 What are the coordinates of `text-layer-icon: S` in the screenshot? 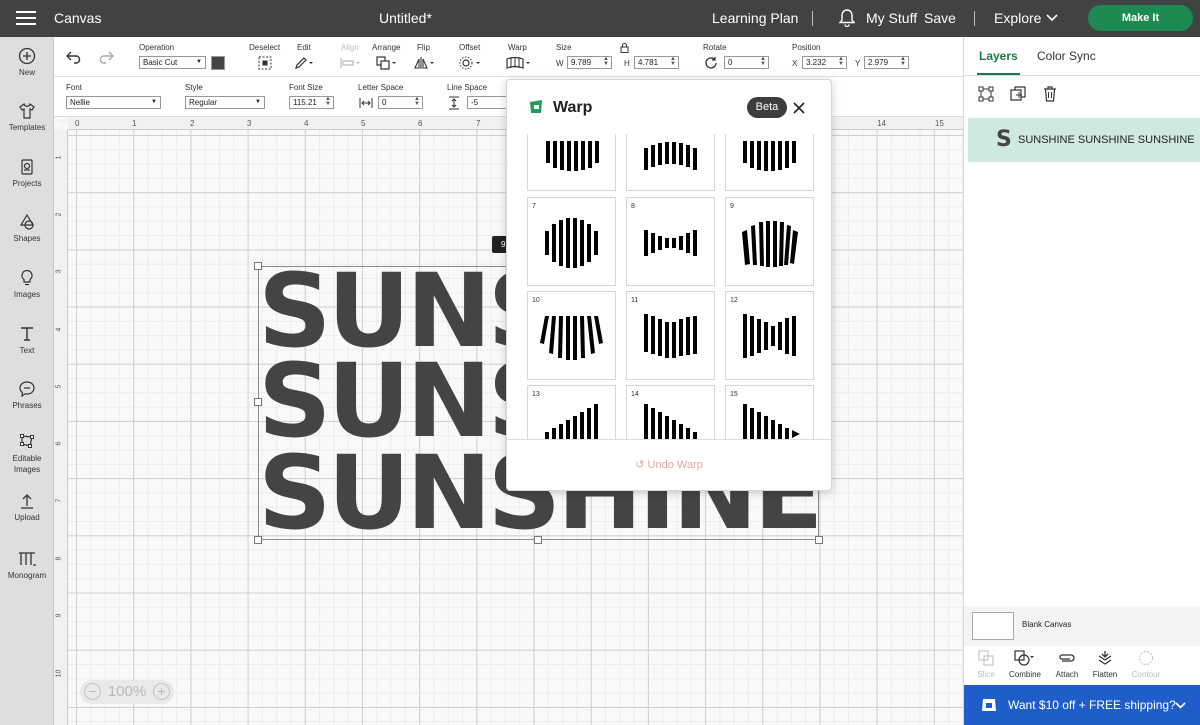 It's located at (1004, 139).